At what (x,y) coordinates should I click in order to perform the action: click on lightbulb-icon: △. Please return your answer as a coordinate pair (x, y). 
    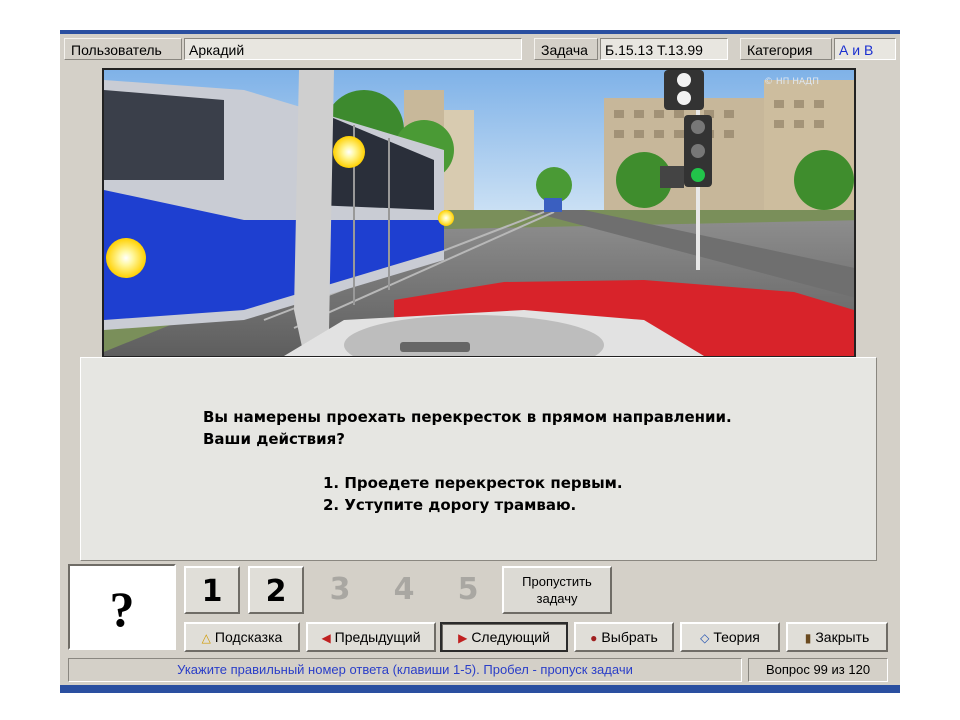
    Looking at the image, I should click on (206, 638).